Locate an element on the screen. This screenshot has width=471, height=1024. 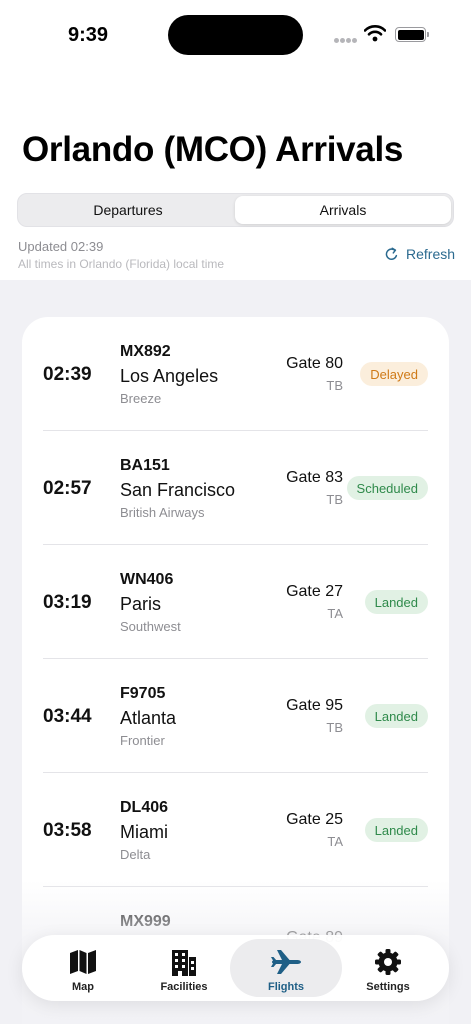
flight-gate: Gate 27 is located at coordinates (314, 591).